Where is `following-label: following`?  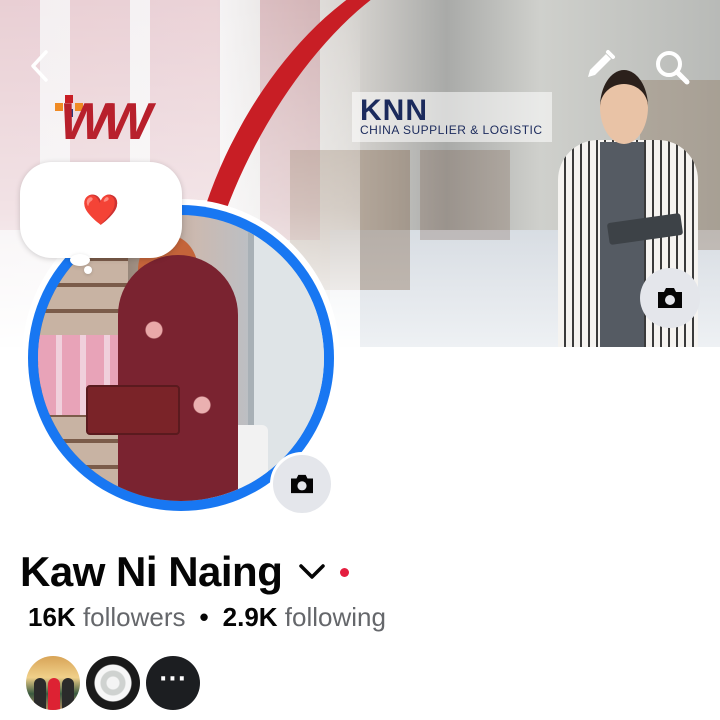
following-label: following is located at coordinates (335, 617).